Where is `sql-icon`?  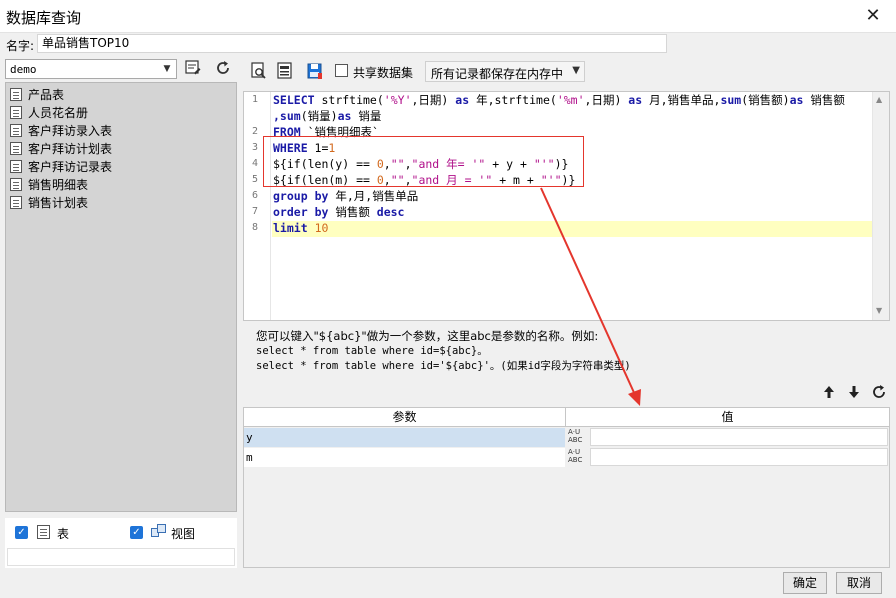 sql-icon is located at coordinates (284, 70).